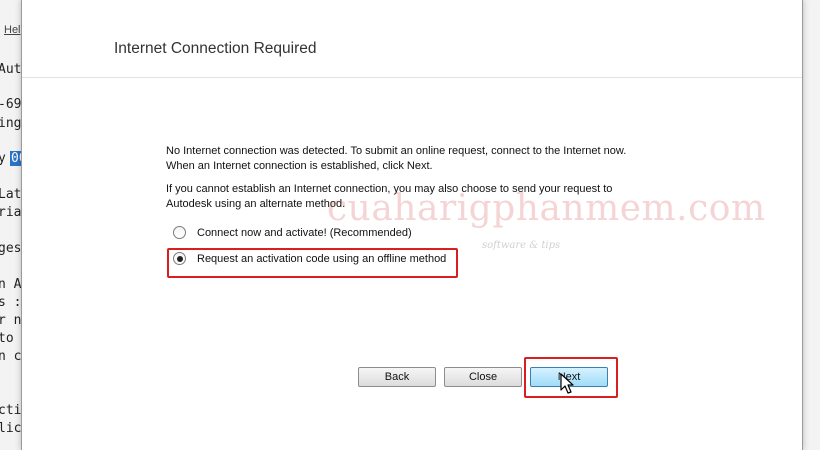  Describe the element at coordinates (397, 377) in the screenshot. I see `back-button: Back` at that location.